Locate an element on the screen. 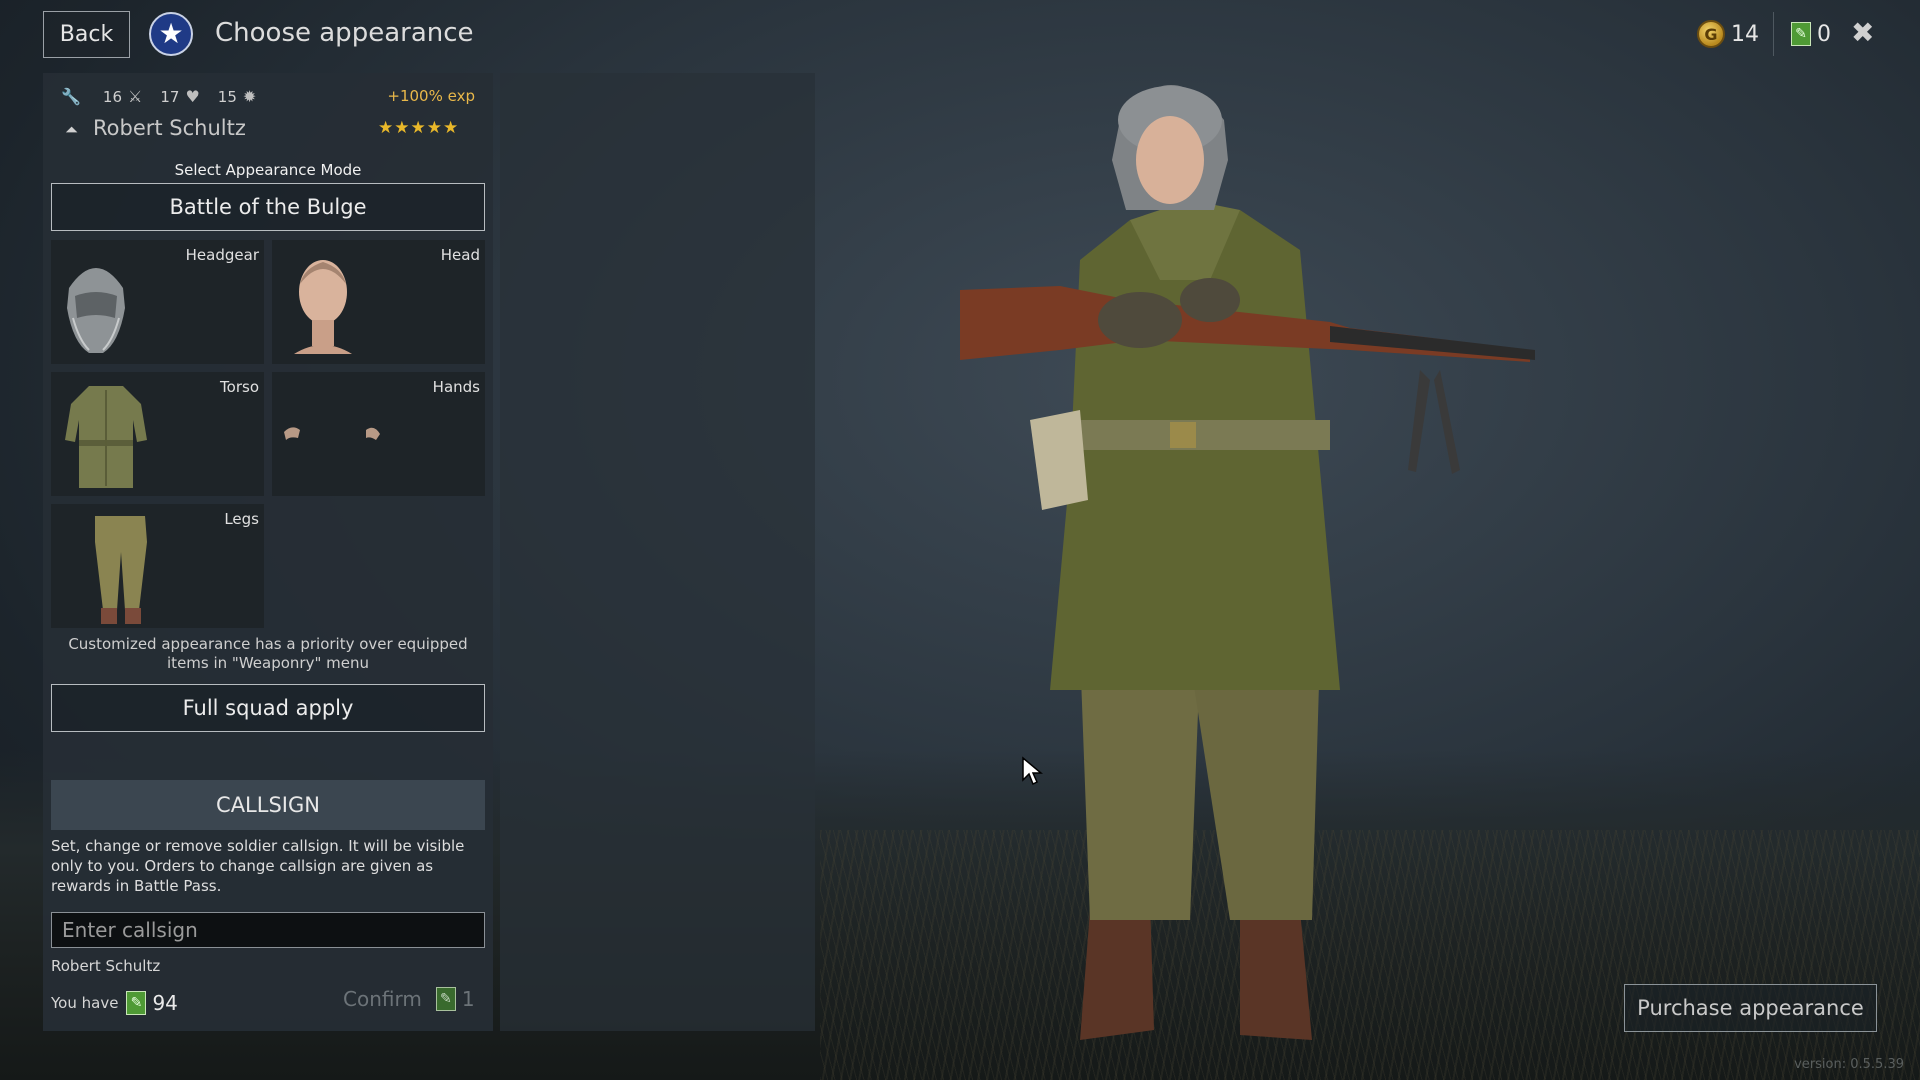 The width and height of the screenshot is (1920, 1080). rank-icon: ⏶ is located at coordinates (71, 129).